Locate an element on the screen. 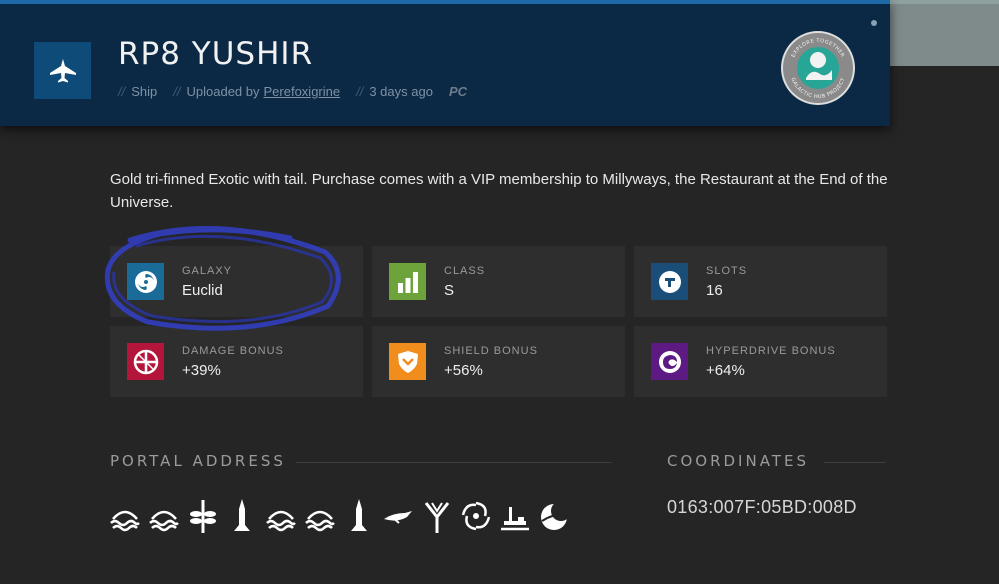 Image resolution: width=999 pixels, height=584 pixels. coordinates-title: COORDINATES is located at coordinates (738, 461).